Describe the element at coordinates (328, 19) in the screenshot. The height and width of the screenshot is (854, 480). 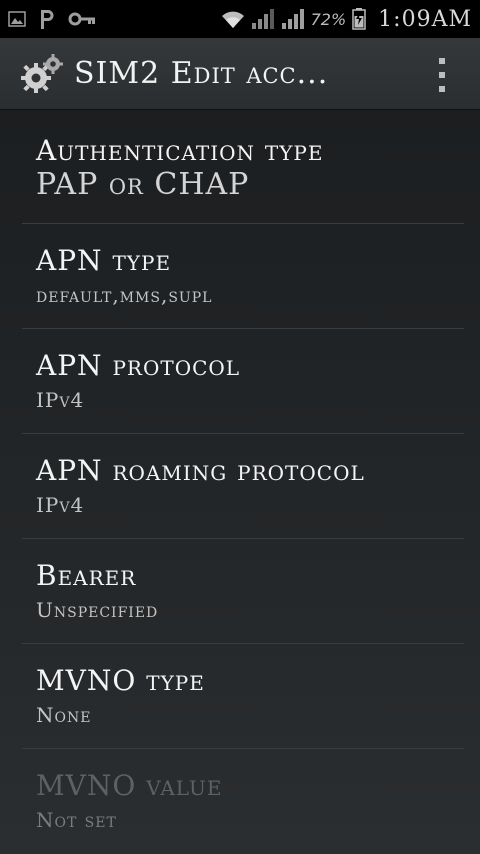
I see `battery-percent: 72%` at that location.